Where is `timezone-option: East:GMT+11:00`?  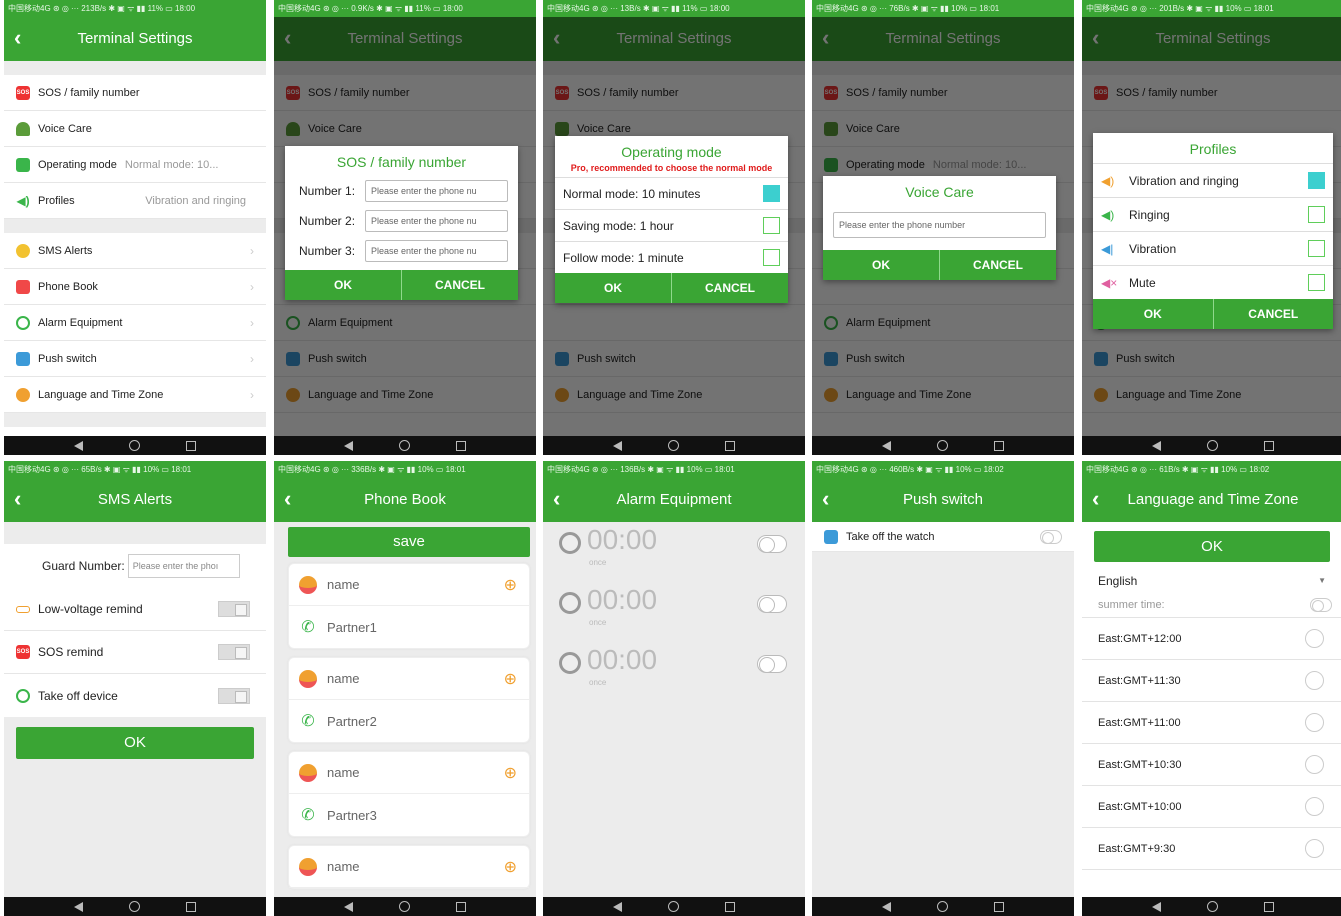
timezone-option: East:GMT+11:00 is located at coordinates (1211, 723).